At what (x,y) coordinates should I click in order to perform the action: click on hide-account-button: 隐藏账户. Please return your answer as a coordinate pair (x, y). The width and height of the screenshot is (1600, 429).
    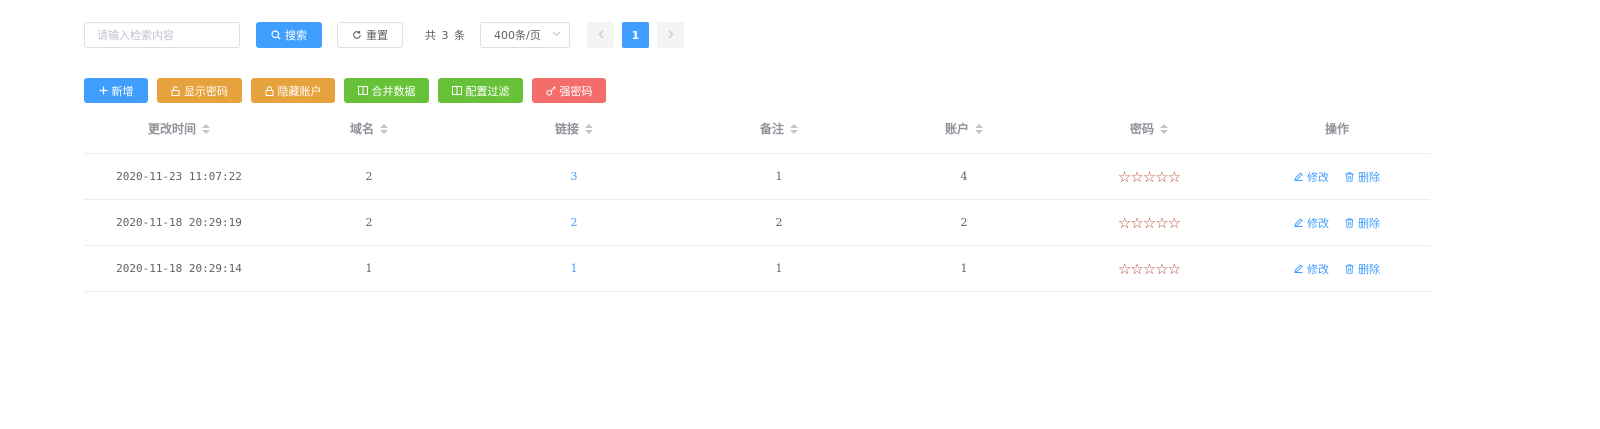
    Looking at the image, I should click on (293, 90).